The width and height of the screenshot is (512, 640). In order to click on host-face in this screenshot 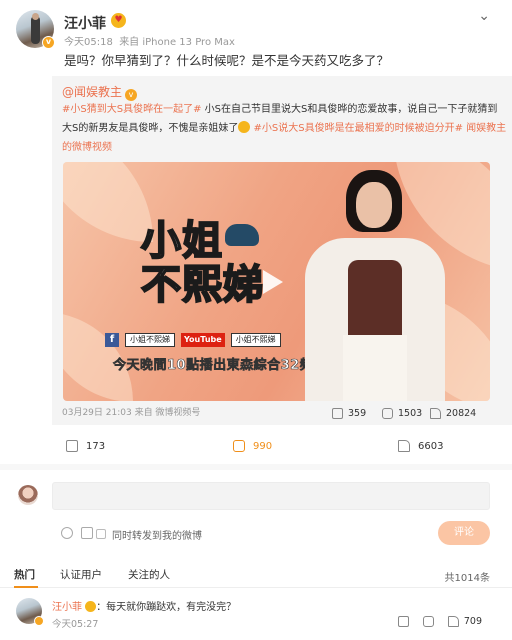, I will do `click(374, 205)`.